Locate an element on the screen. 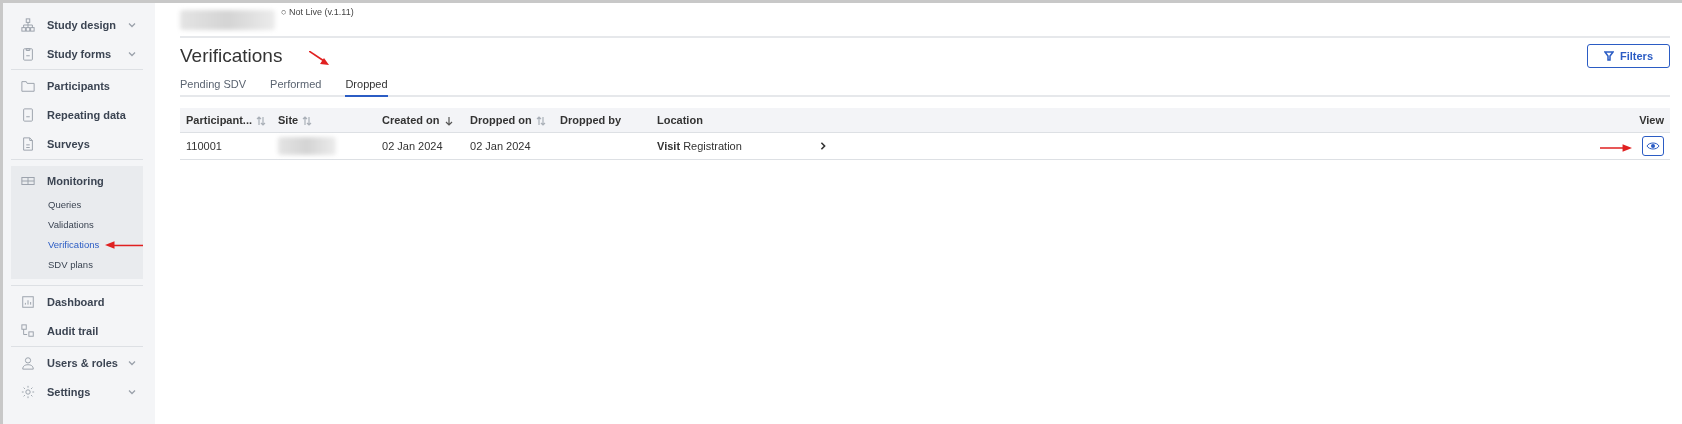  tab: Dropped is located at coordinates (366, 85).